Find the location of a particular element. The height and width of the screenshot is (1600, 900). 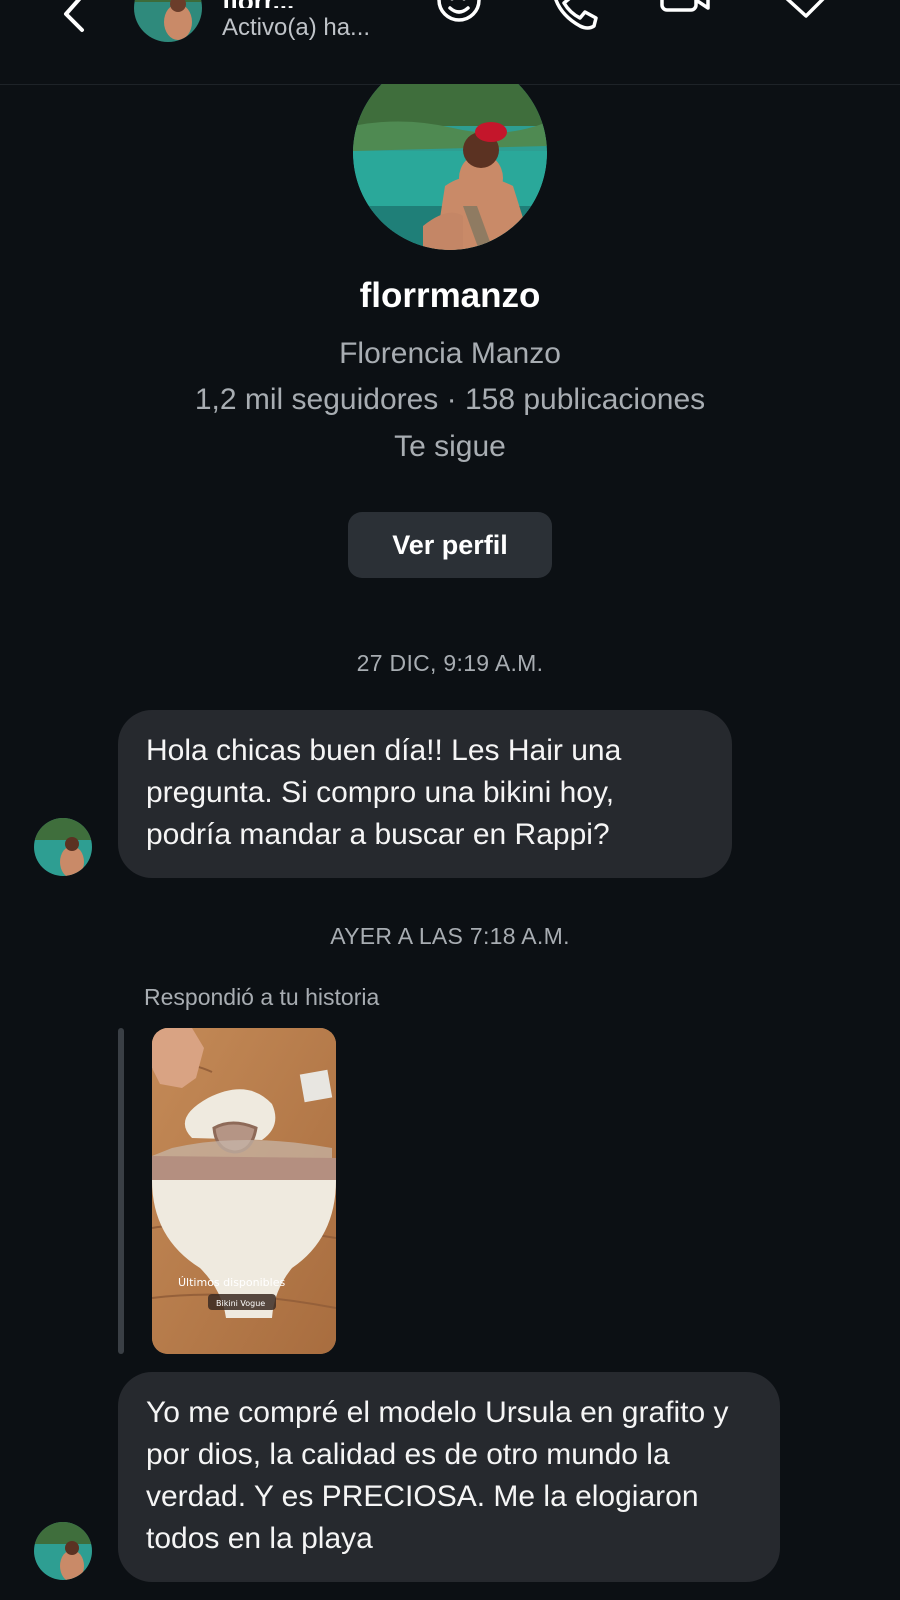

story-reply-label: Respondió a tu historia is located at coordinates (262, 997).